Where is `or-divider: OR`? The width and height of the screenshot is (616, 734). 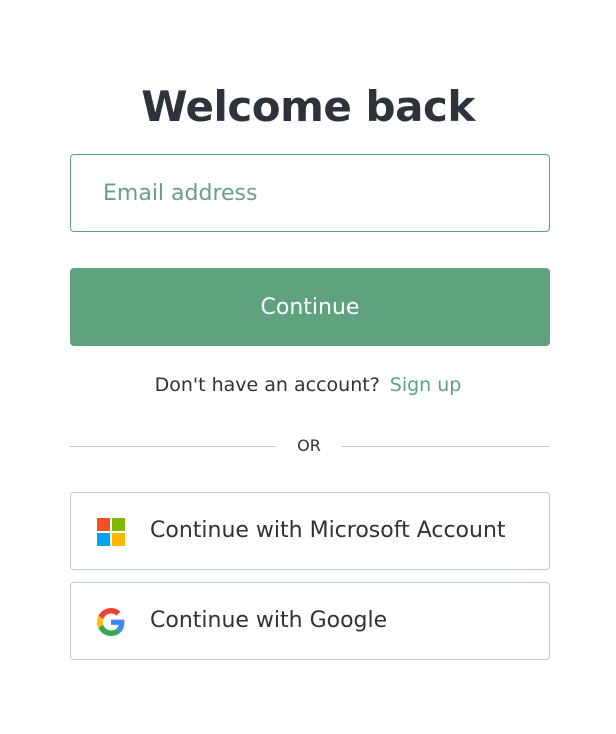
or-divider: OR is located at coordinates (310, 446).